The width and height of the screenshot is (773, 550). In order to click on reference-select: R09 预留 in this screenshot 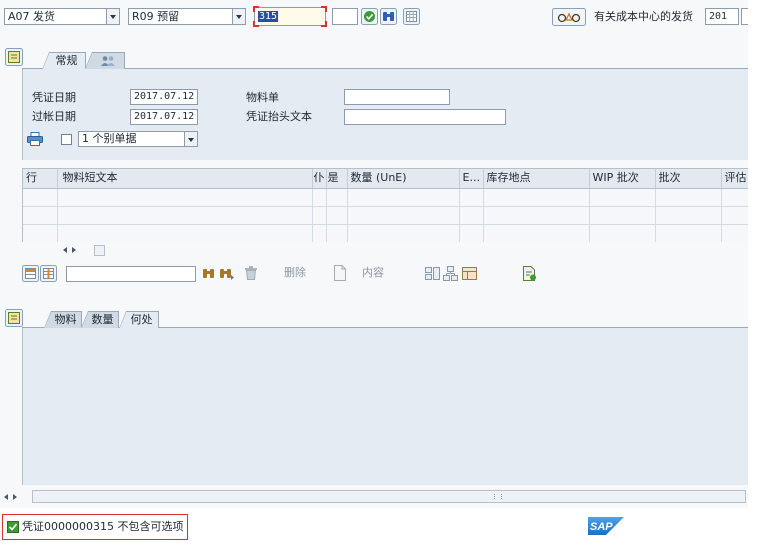, I will do `click(187, 16)`.